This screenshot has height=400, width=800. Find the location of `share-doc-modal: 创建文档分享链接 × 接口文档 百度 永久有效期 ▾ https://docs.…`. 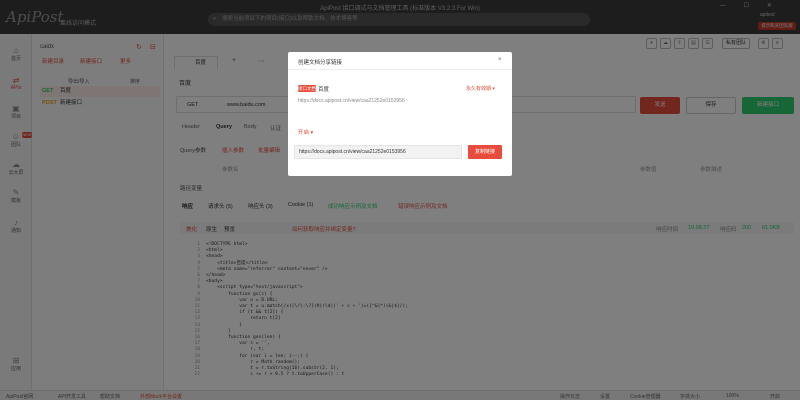

share-doc-modal: 创建文档分享链接 × 接口文档 百度 永久有效期 ▾ https://docs.… is located at coordinates (400, 114).